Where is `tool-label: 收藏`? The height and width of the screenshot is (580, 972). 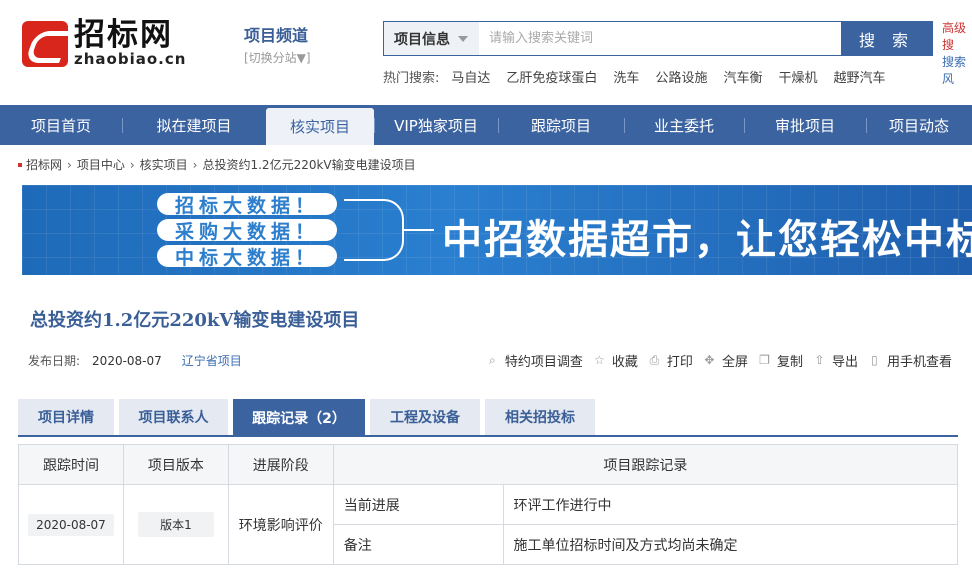
tool-label: 收藏 is located at coordinates (624, 362).